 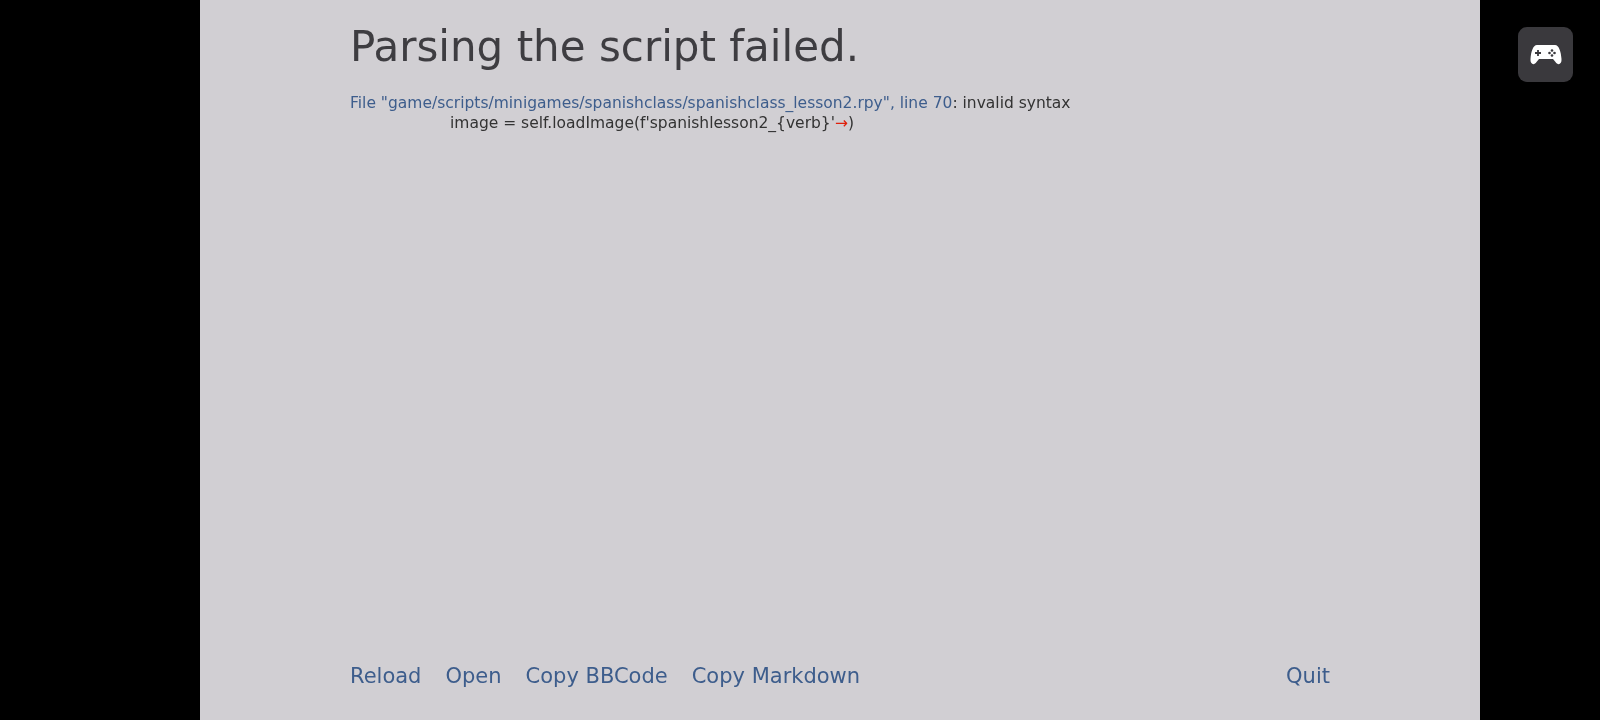 What do you see at coordinates (651, 103) in the screenshot?
I see `file-link: File "game/scripts/minigames/spanishclass/spanishclass_lesson2.rpy", line 70` at bounding box center [651, 103].